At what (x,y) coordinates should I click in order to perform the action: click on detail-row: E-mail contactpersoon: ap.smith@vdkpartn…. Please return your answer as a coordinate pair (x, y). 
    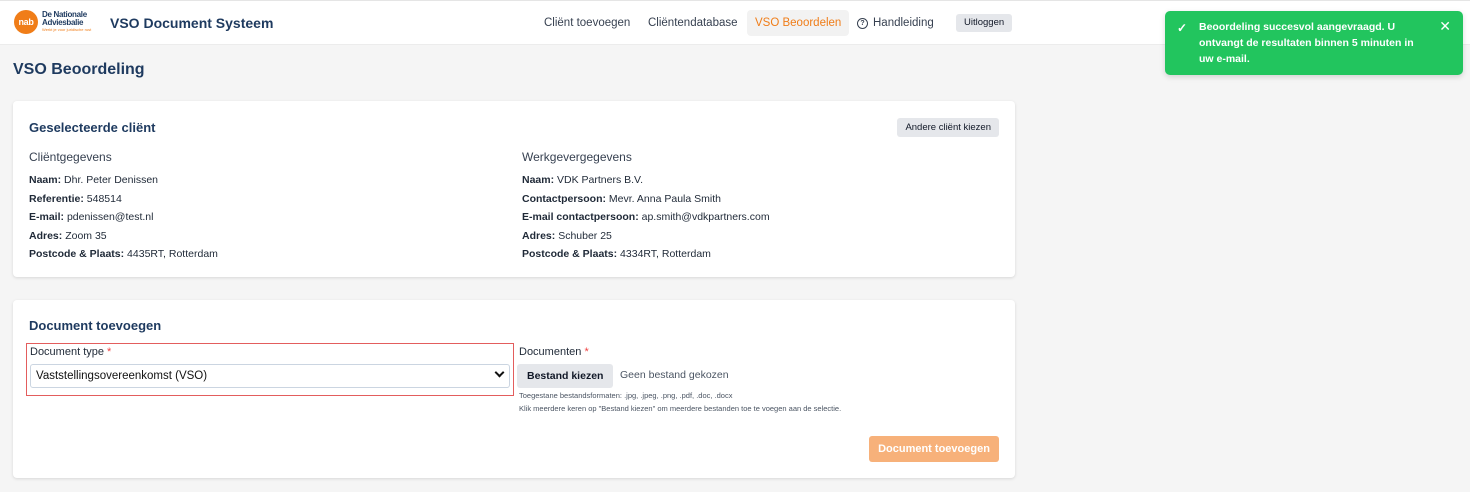
    Looking at the image, I should click on (646, 217).